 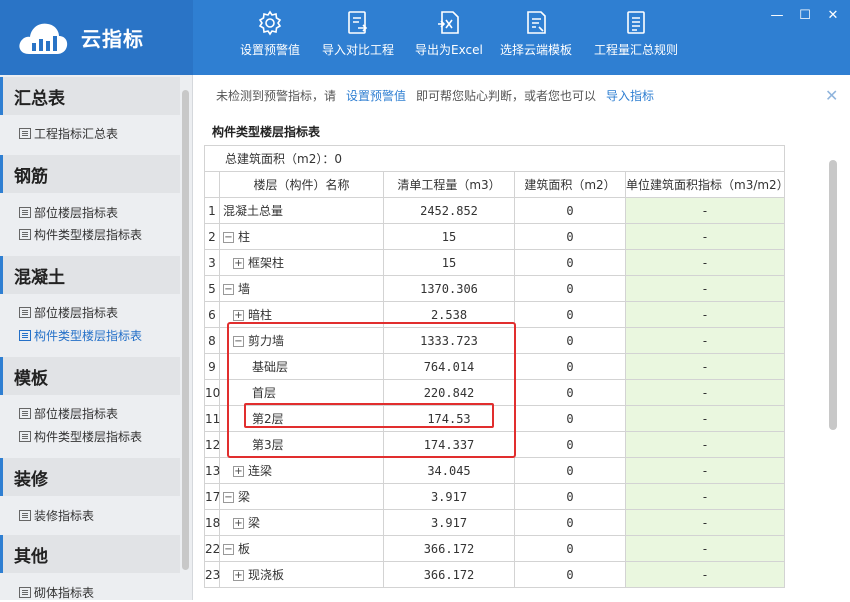 I want to click on row-name-cell: 第3层, so click(x=301, y=444).